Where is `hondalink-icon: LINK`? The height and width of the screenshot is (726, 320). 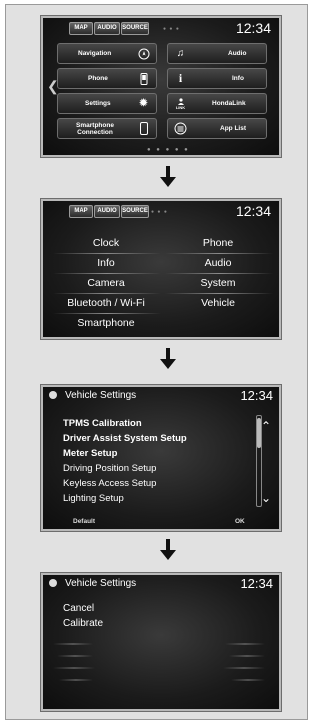 hondalink-icon: LINK is located at coordinates (180, 103).